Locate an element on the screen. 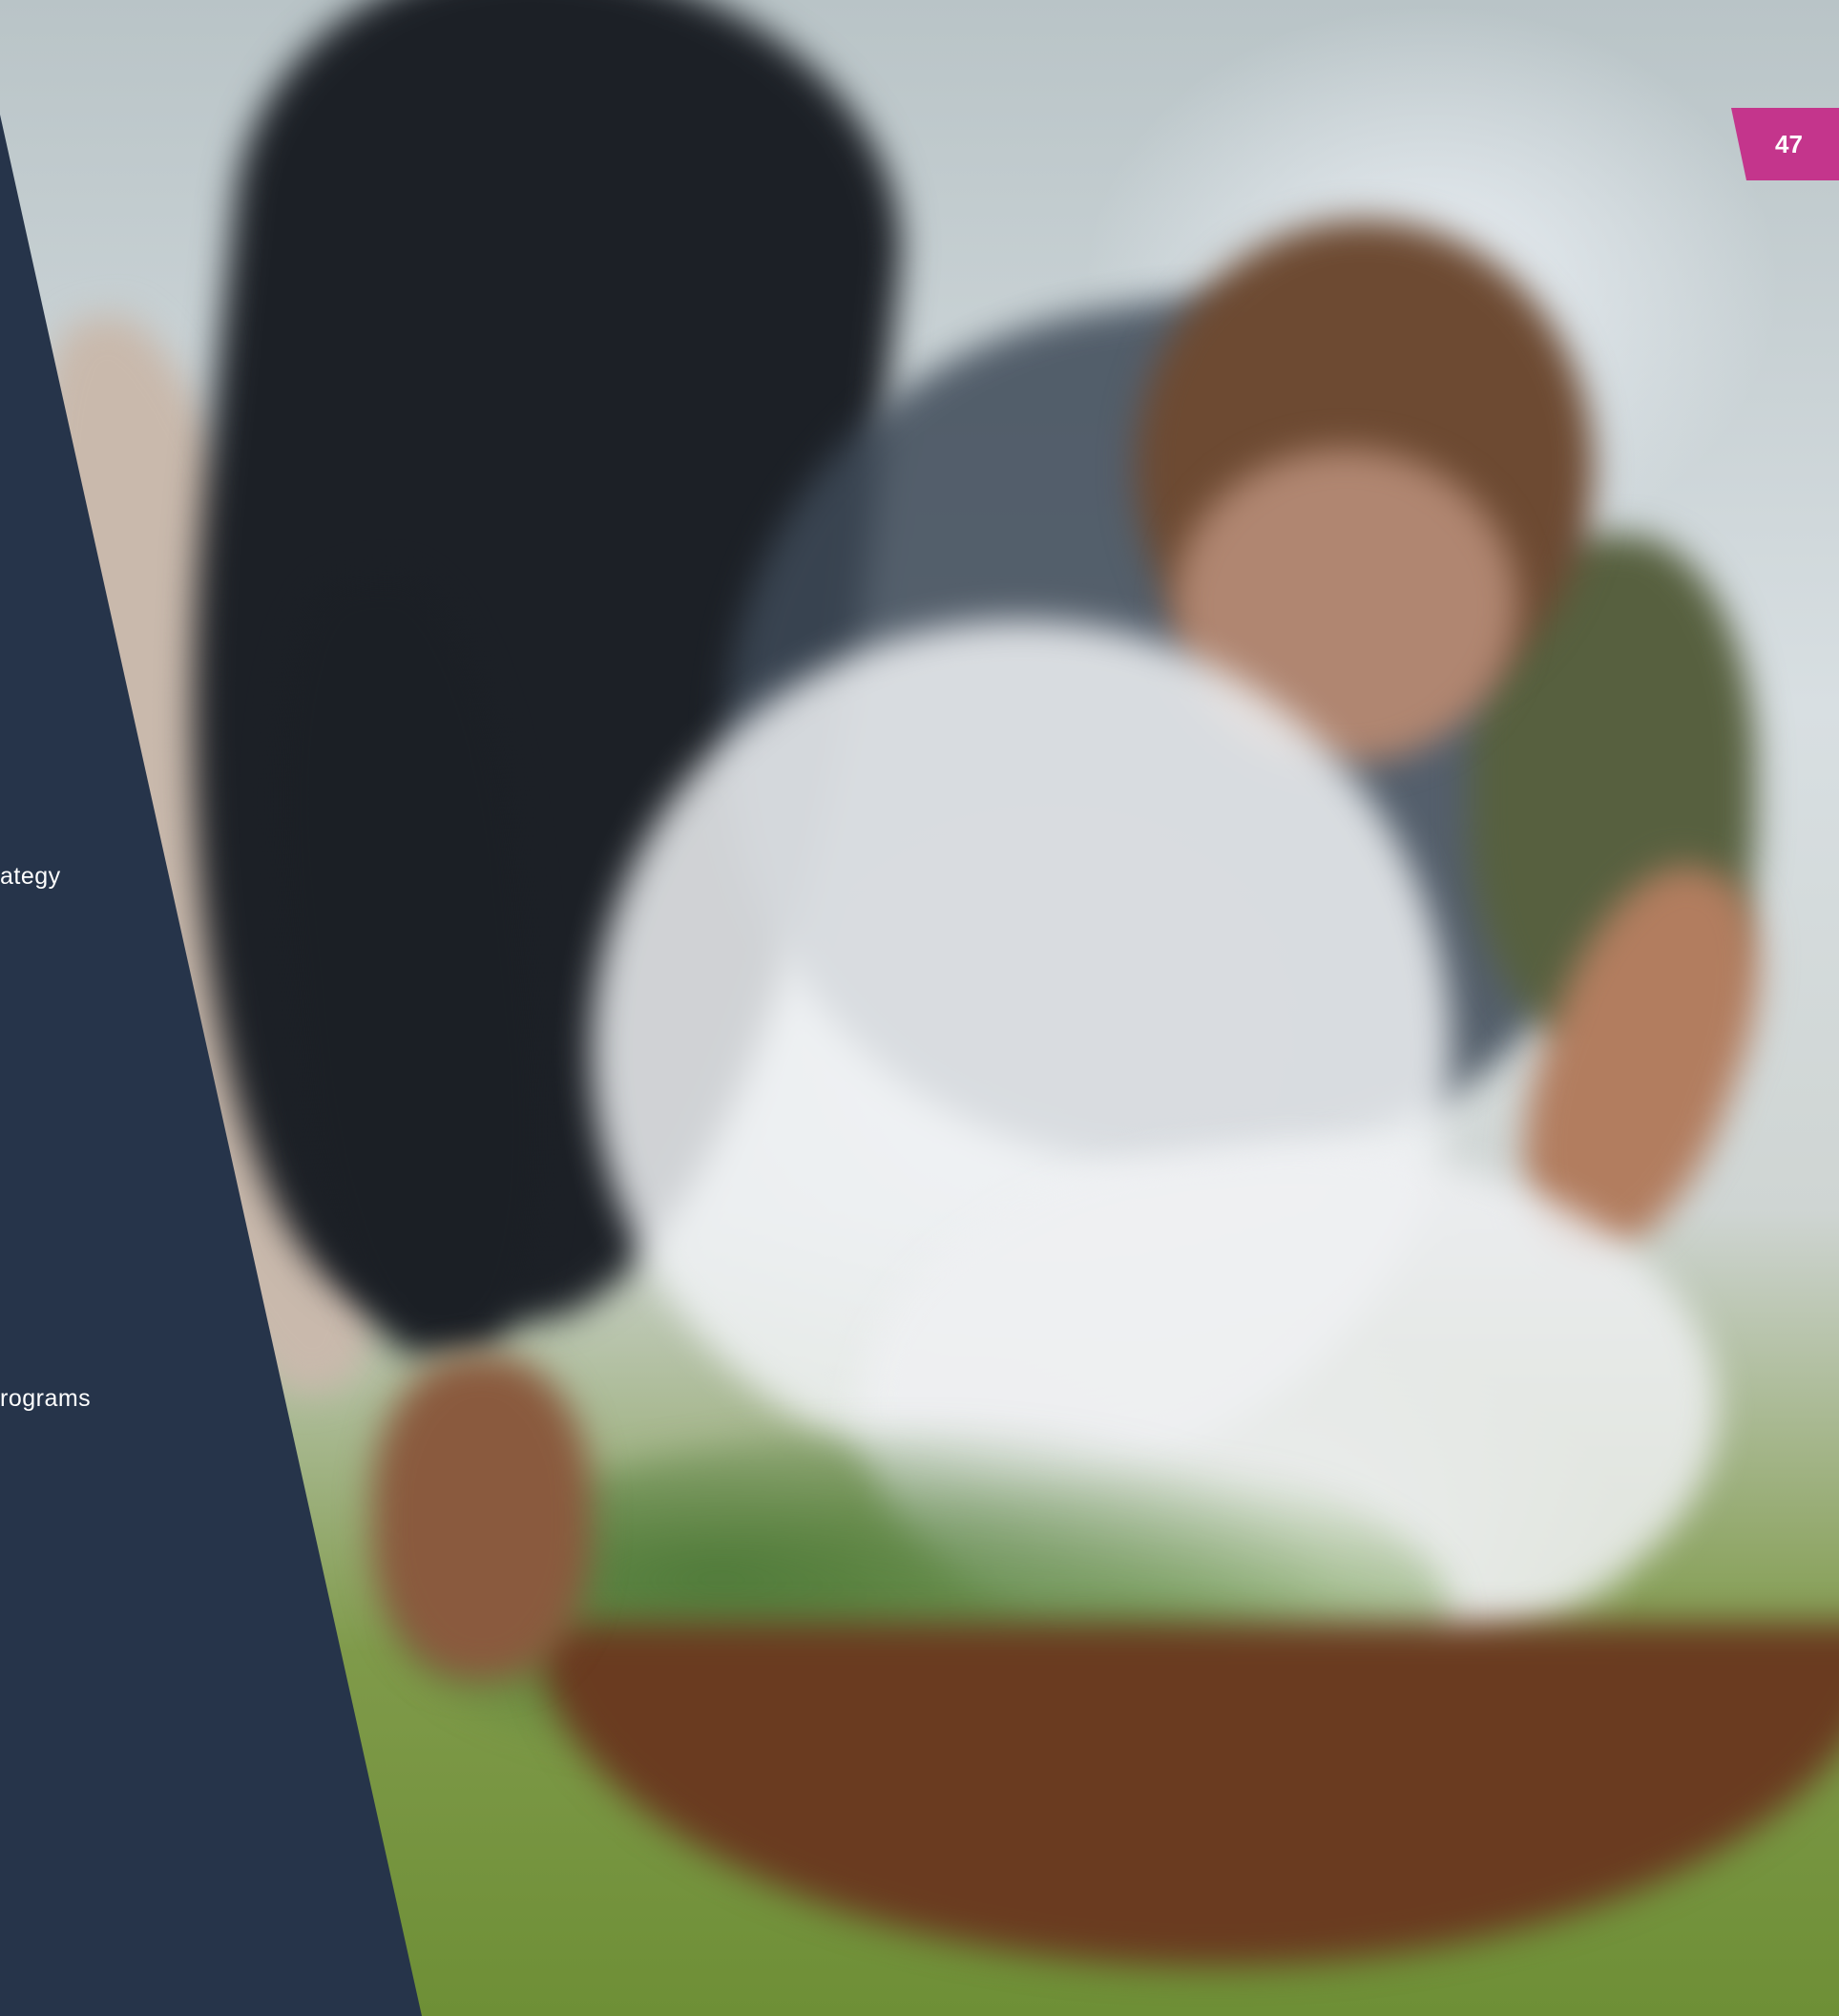 This screenshot has width=1839, height=2016. panel-text-strategy: ategy is located at coordinates (30, 877).